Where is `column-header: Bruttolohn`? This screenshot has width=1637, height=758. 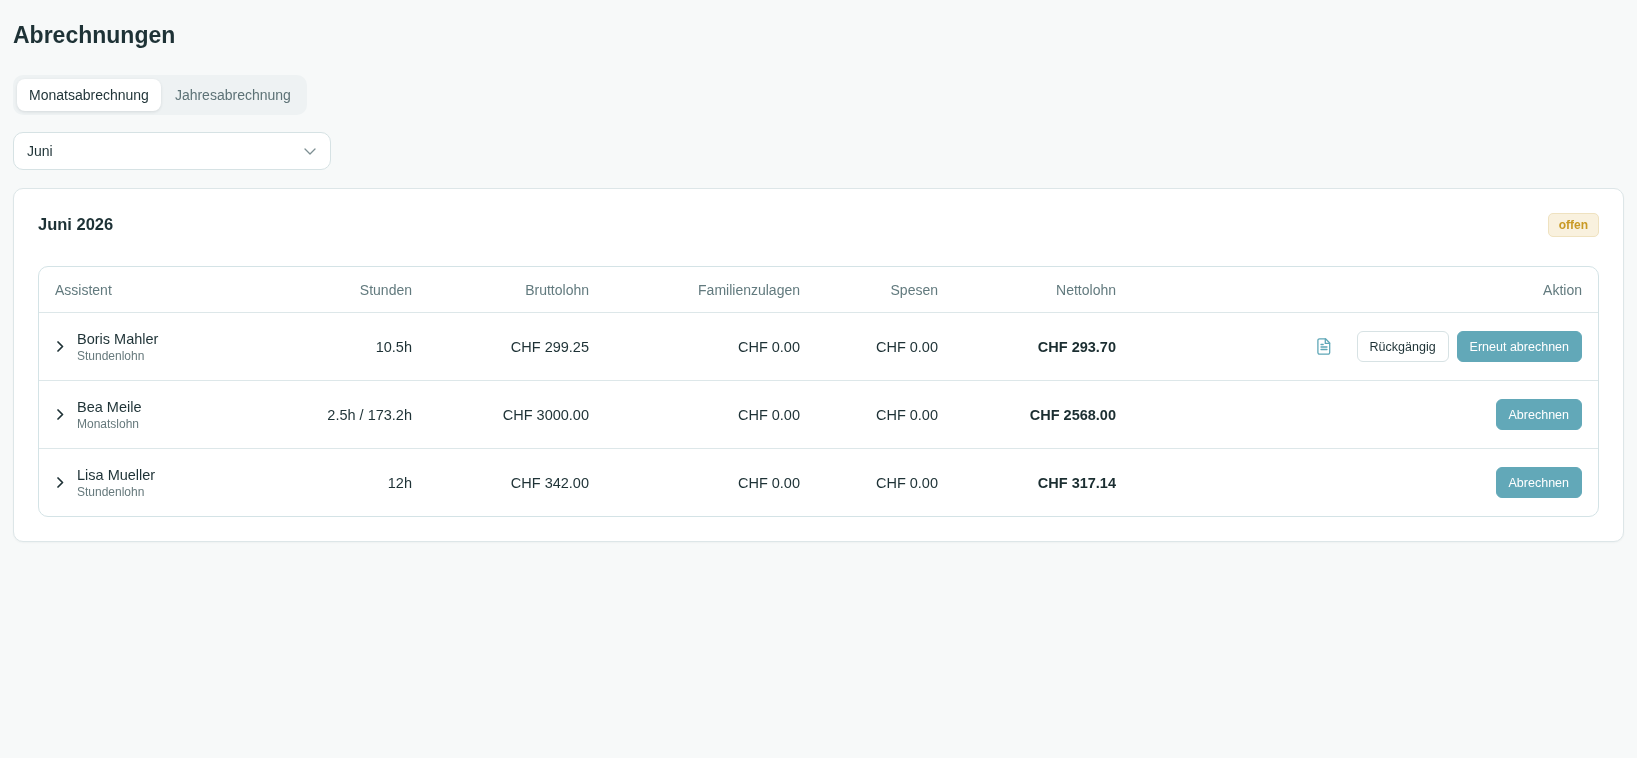 column-header: Bruttolohn is located at coordinates (557, 289).